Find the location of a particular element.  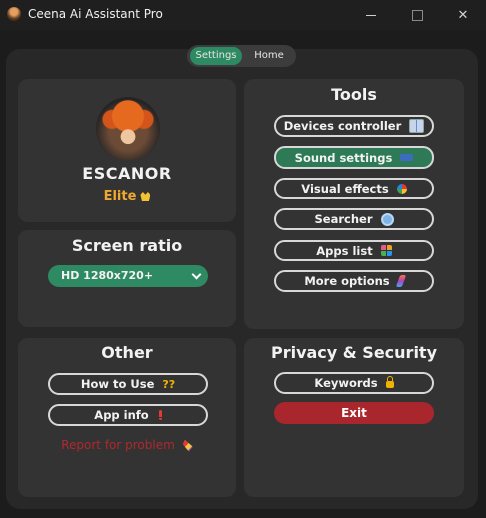

privacy-title: Privacy & Security is located at coordinates (354, 352).